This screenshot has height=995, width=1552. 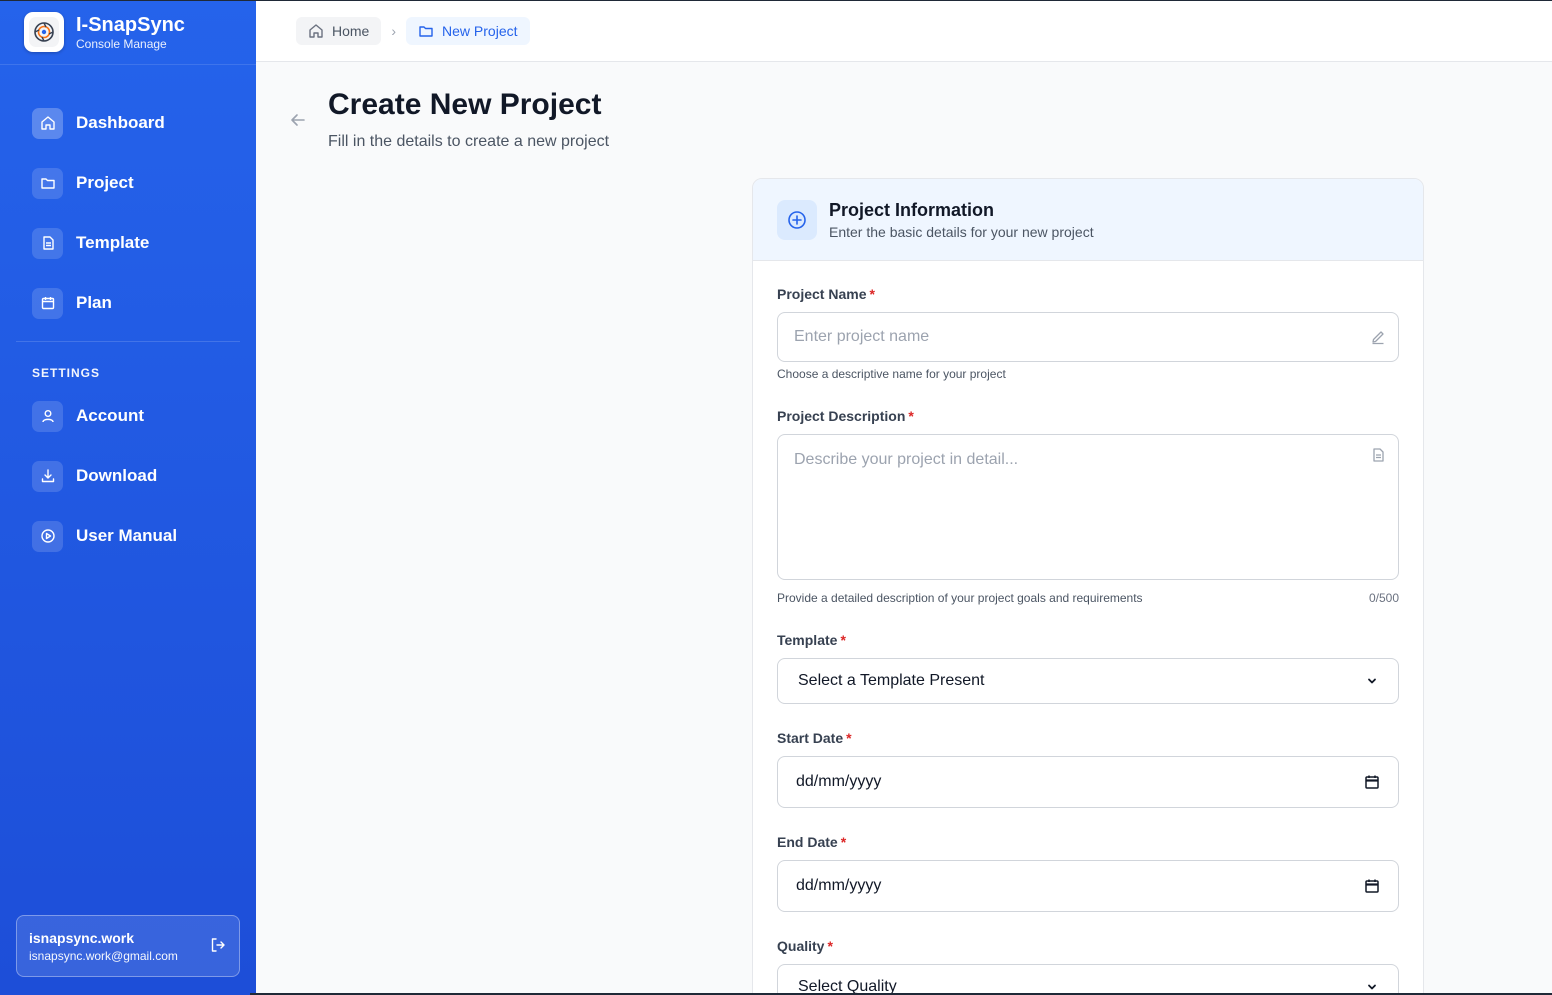 What do you see at coordinates (128, 303) in the screenshot?
I see `sidebar-item-plan: Plan` at bounding box center [128, 303].